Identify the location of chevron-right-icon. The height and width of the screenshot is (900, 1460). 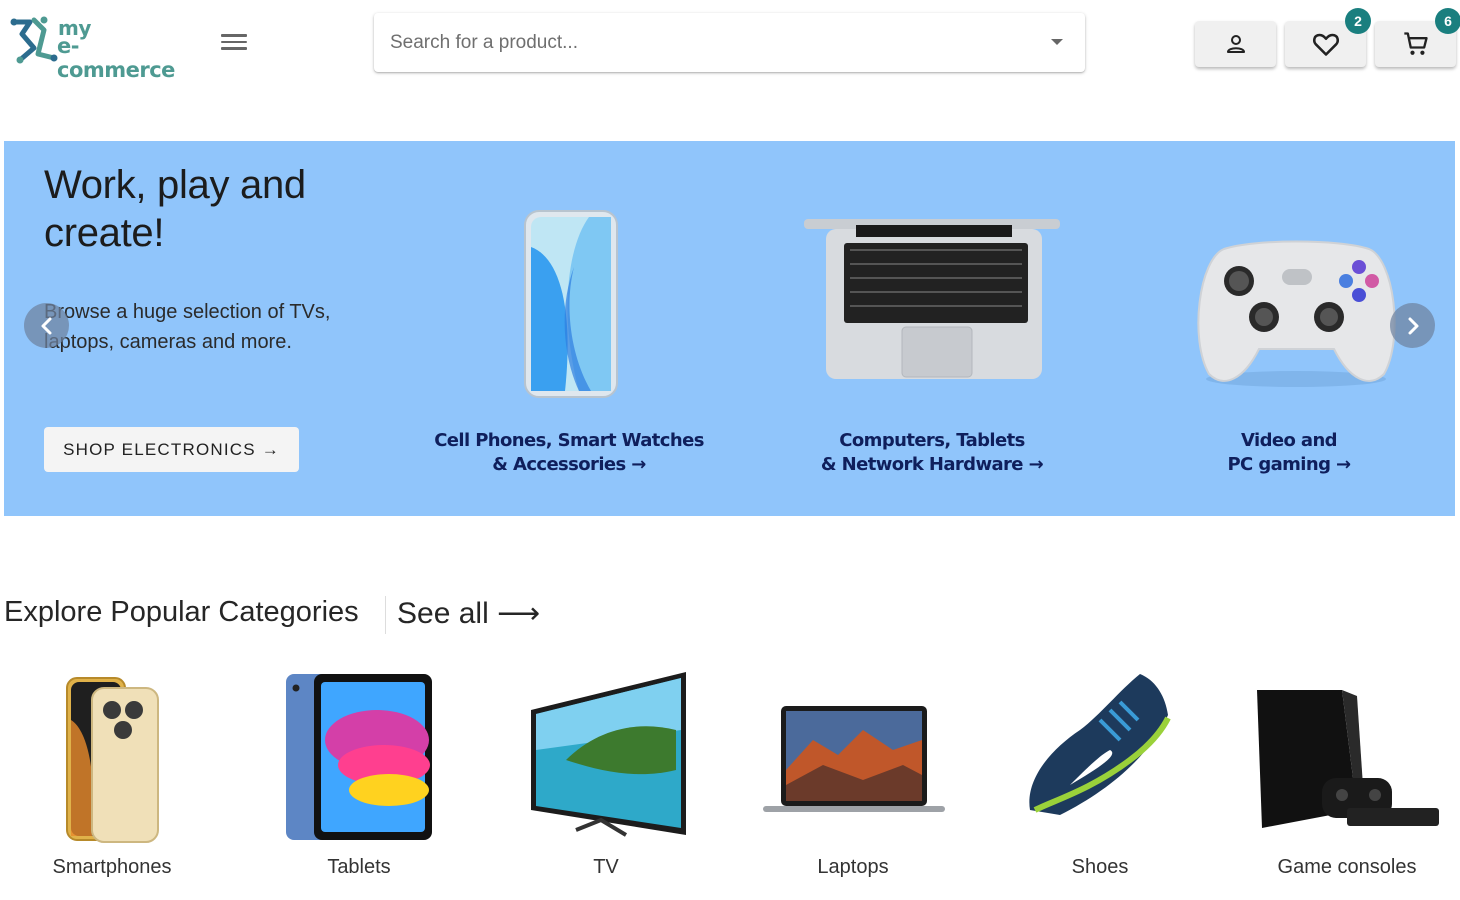
(1413, 325).